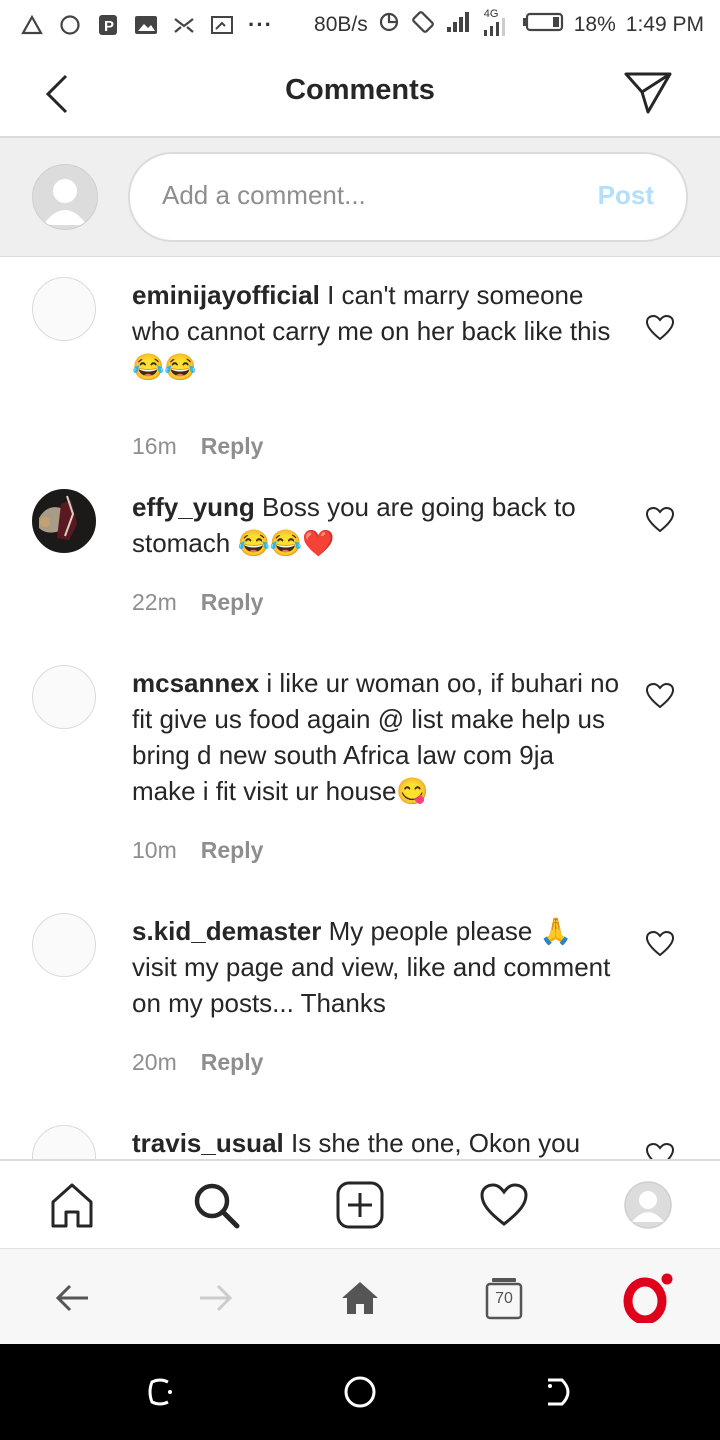 The height and width of the screenshot is (1440, 720). I want to click on network-speed: 80B/s, so click(341, 24).